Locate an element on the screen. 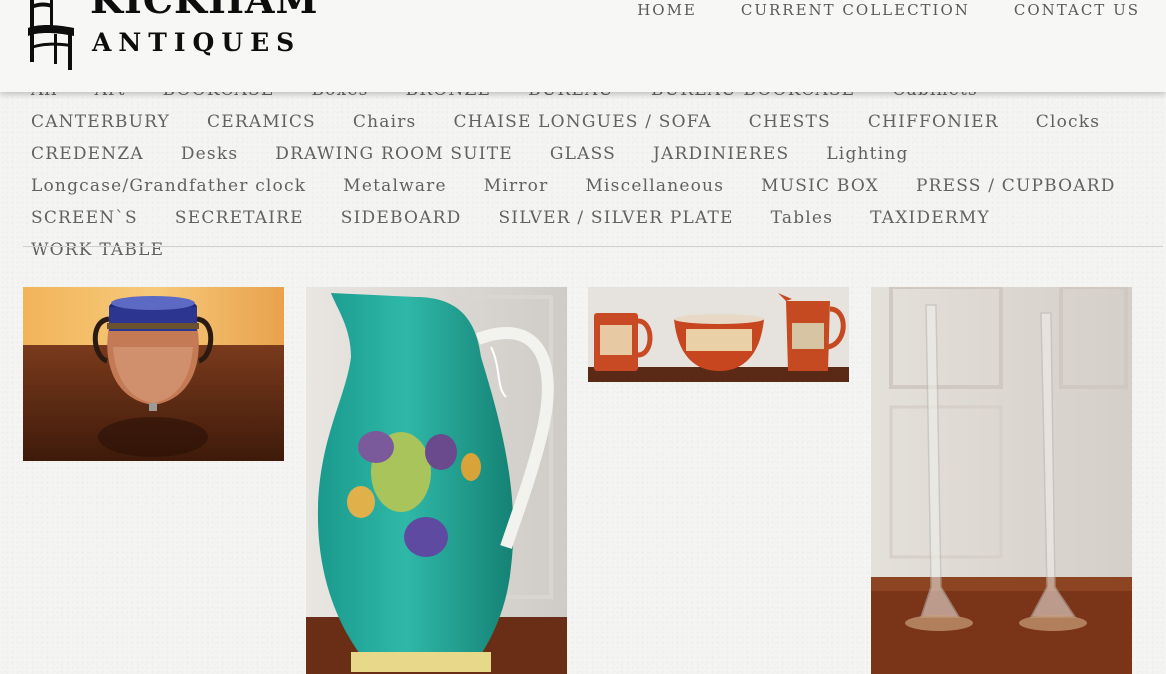 This screenshot has height=674, width=1166. glass-vases-image is located at coordinates (1001, 480).